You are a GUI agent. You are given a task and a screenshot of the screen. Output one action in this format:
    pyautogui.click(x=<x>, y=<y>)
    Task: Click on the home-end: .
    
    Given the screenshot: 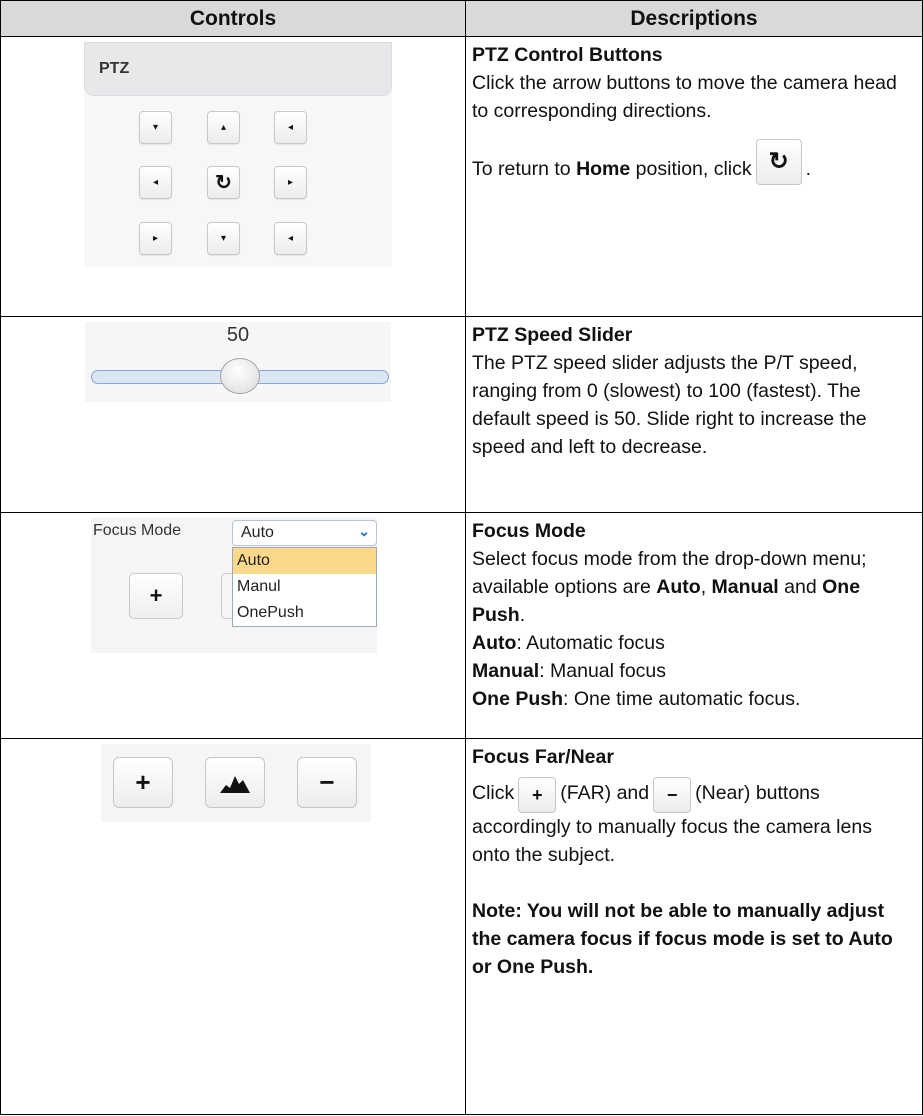 What is the action you would take?
    pyautogui.click(x=808, y=169)
    